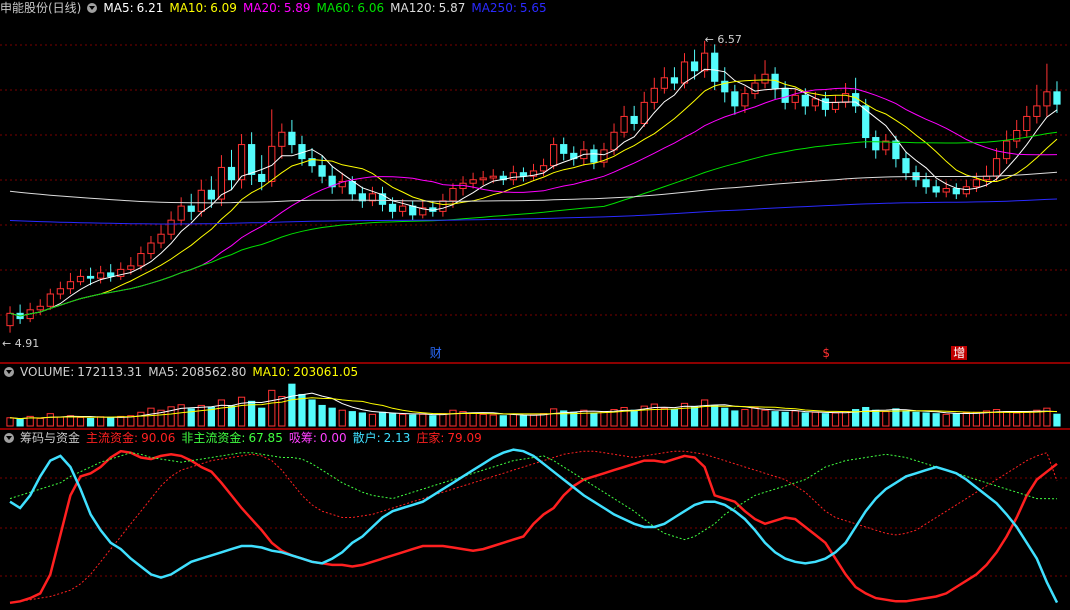 This screenshot has width=1070, height=610. What do you see at coordinates (92, 8) in the screenshot?
I see `settings-gear-icon` at bounding box center [92, 8].